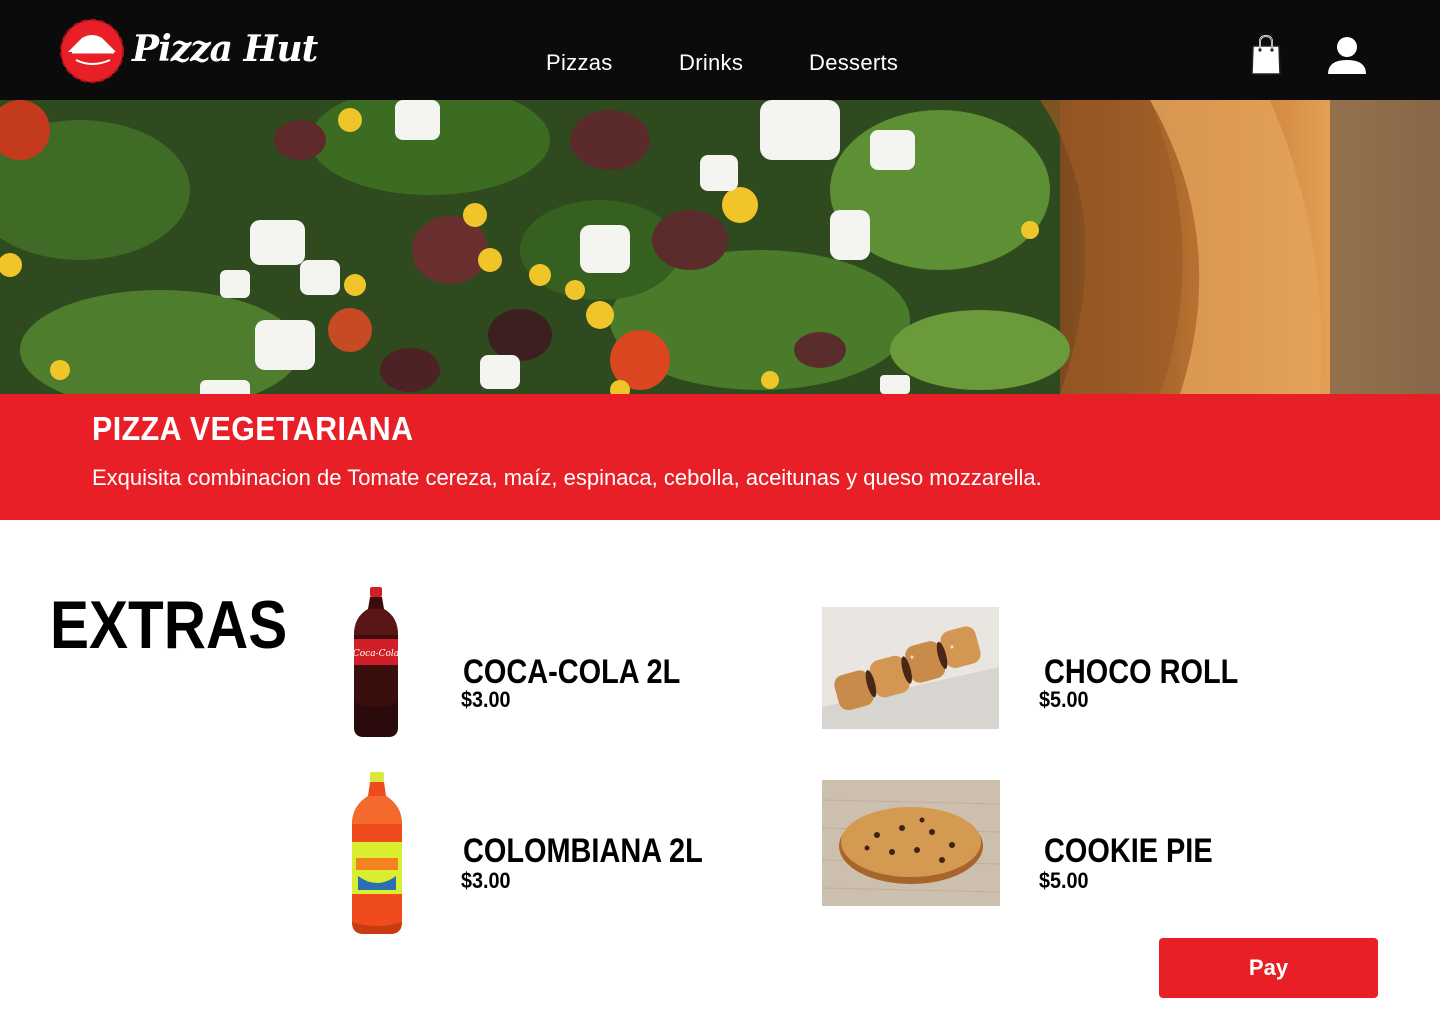  Describe the element at coordinates (550, 665) in the screenshot. I see `extra-item-coca-cola: Coca-Cola COCA-COLA 2L $3.00` at that location.